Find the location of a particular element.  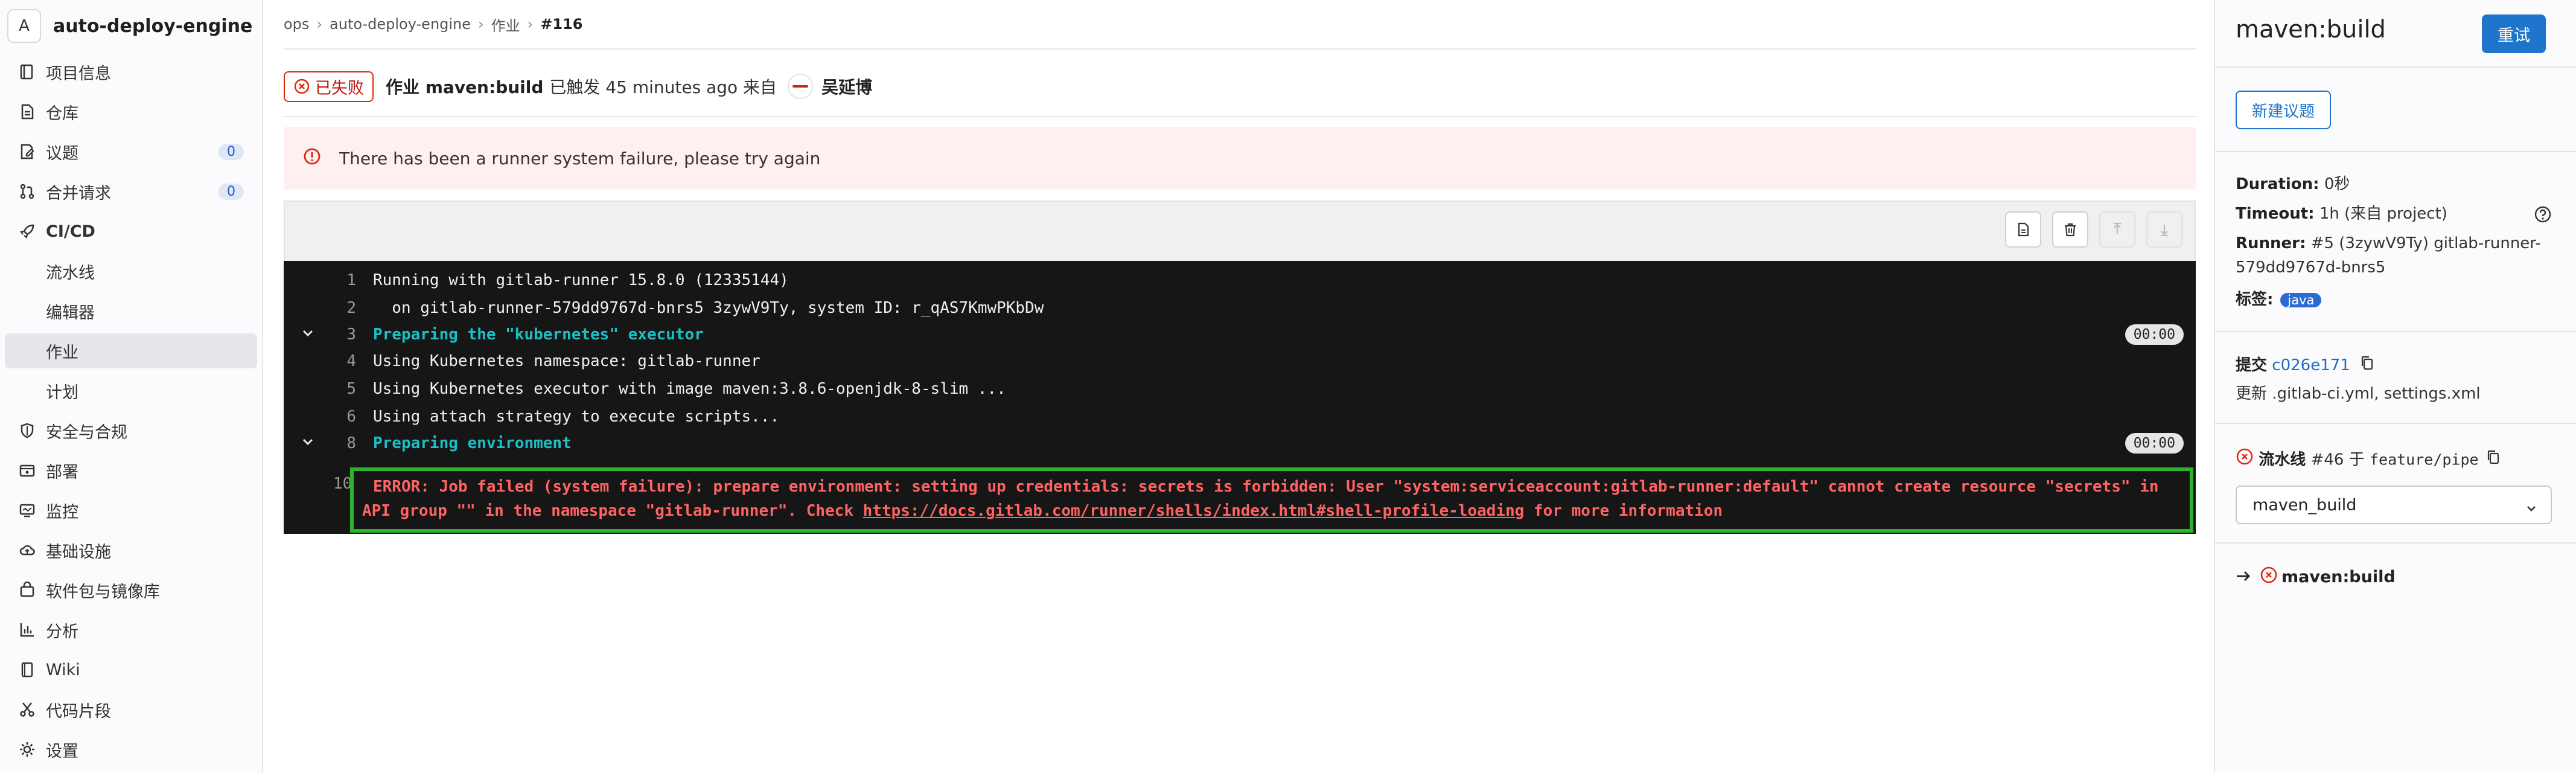

chevron-right-icon: › is located at coordinates (319, 24).